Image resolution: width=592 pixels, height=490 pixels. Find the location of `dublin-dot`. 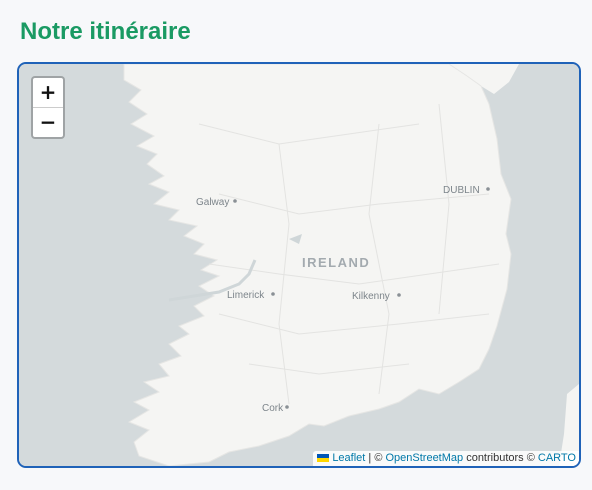

dublin-dot is located at coordinates (488, 189).